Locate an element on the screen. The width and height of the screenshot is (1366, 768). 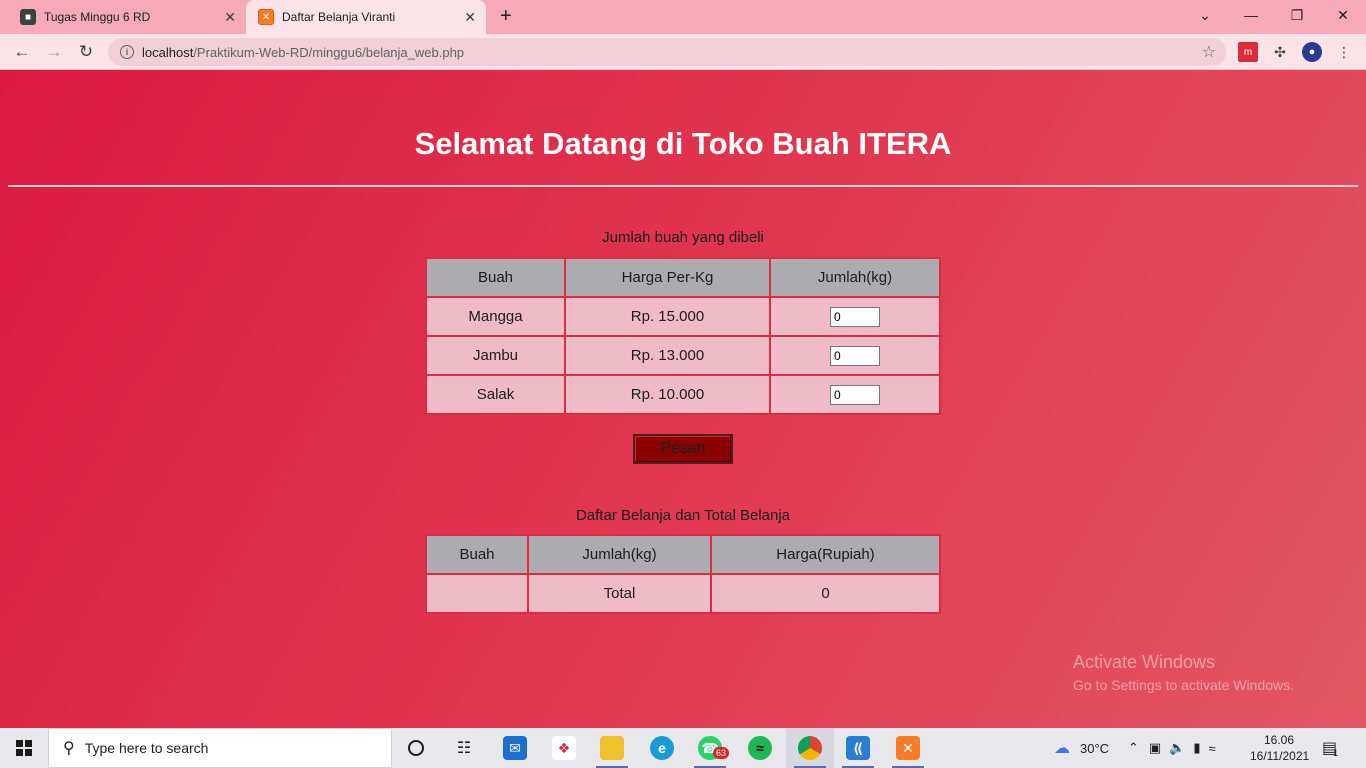
search-placeholder: Type here to search is located at coordinates (146, 748).